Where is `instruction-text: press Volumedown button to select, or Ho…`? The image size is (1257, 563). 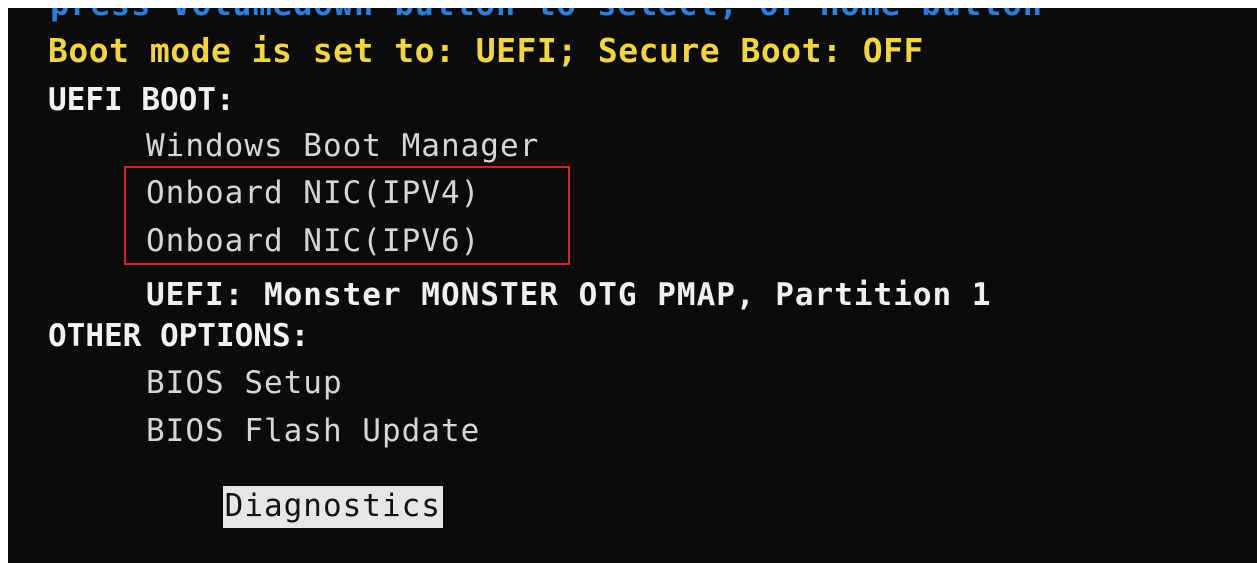
instruction-text: press Volumedown button to select, or Ho… is located at coordinates (546, 14).